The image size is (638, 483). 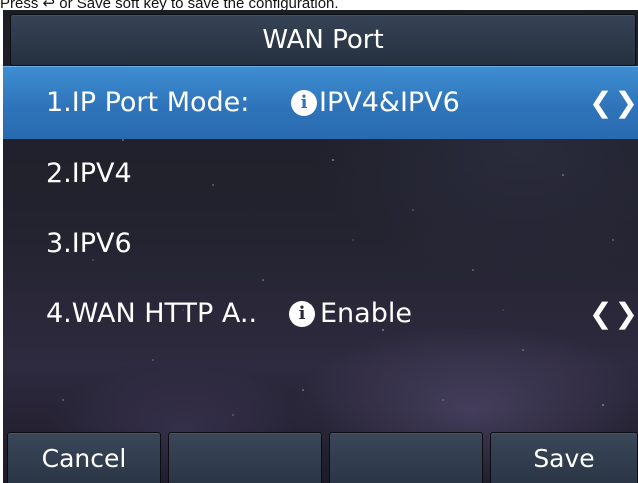 What do you see at coordinates (89, 173) in the screenshot?
I see `menu-item-label: 2.IPV4` at bounding box center [89, 173].